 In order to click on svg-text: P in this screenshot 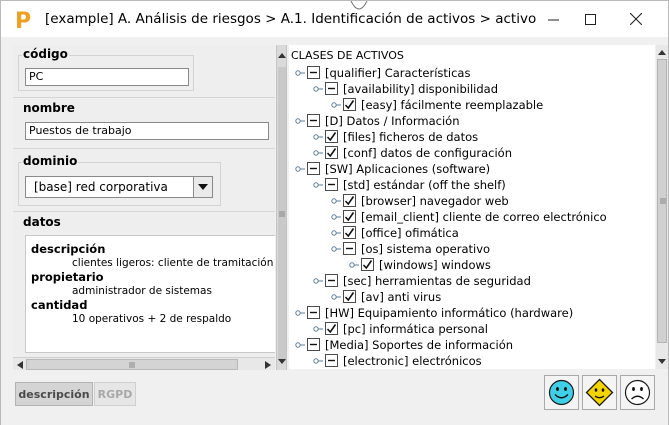, I will do `click(23, 20)`.